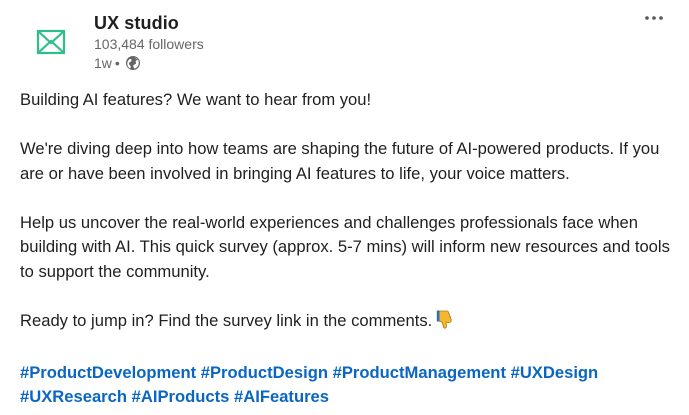 This screenshot has width=689, height=415. I want to click on hashtag-link: #AIProducts, so click(181, 396).